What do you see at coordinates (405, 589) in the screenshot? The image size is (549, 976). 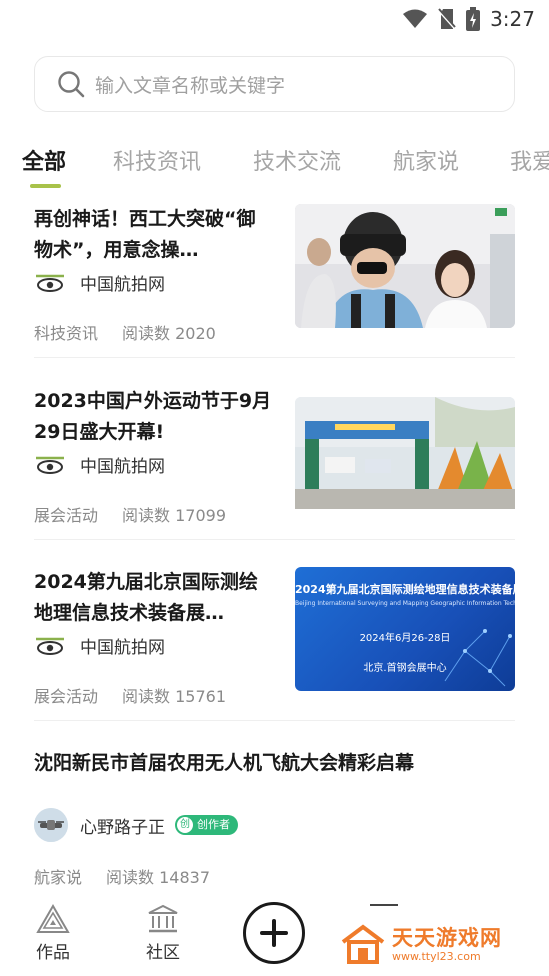 I see `thumbnail-headline: 2024第九届北京国际测绘地理信息技术装备展` at bounding box center [405, 589].